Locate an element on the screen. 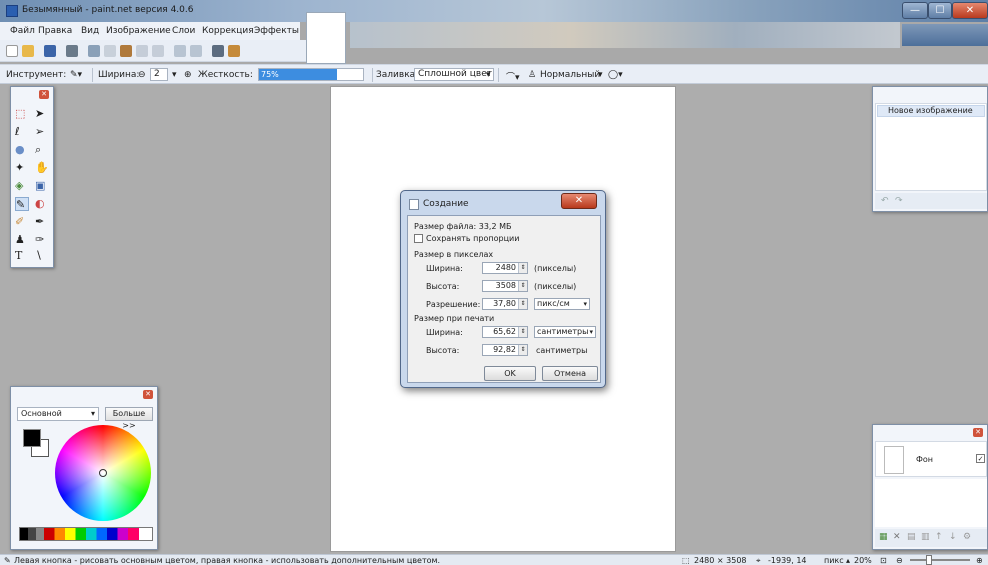  layers-close-icon: ✕ is located at coordinates (978, 432).